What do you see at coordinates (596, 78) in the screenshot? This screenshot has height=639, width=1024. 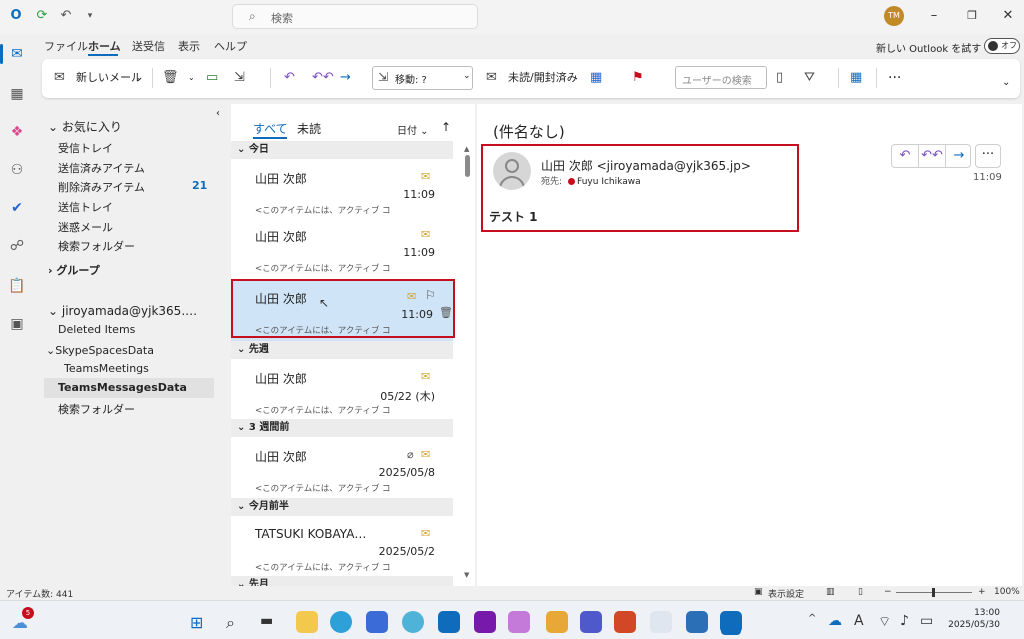 I see `categorize-icon: ▦` at bounding box center [596, 78].